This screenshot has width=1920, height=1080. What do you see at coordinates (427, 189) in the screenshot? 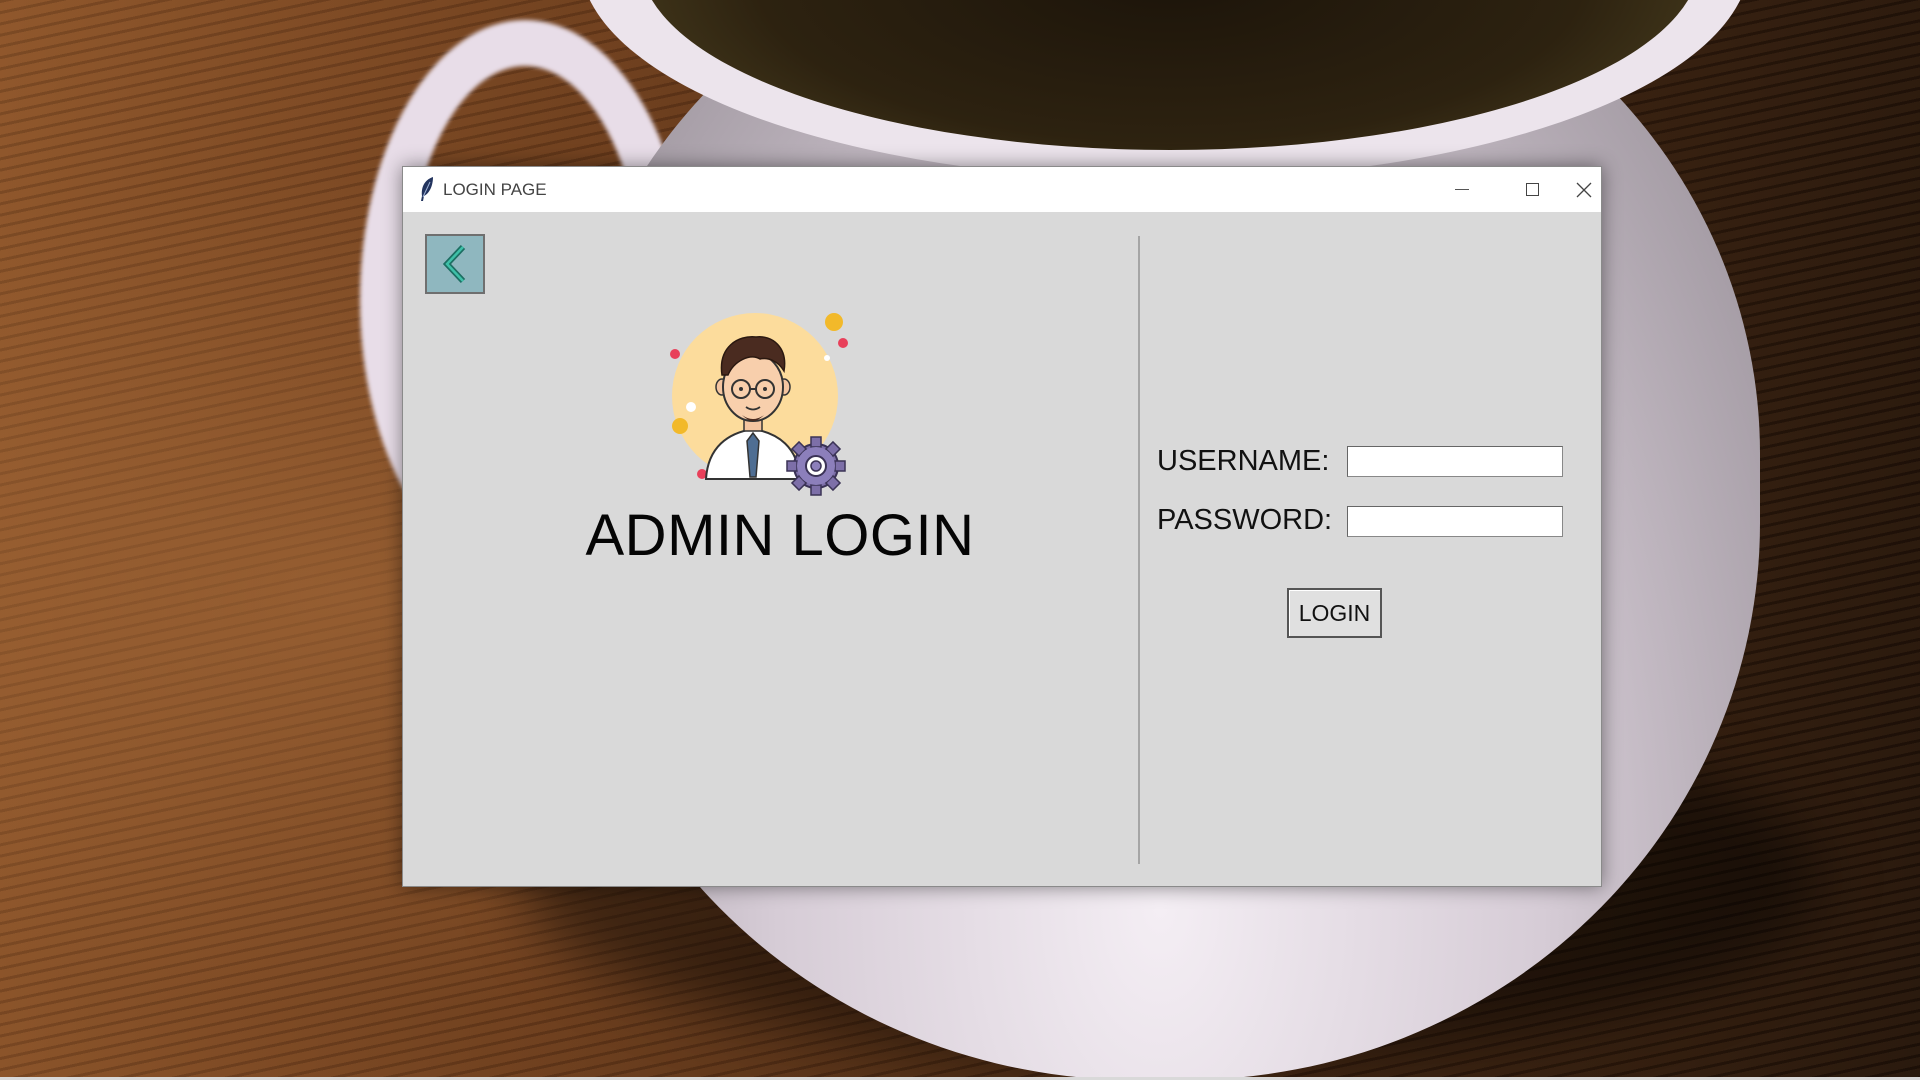
I see `feather-icon` at bounding box center [427, 189].